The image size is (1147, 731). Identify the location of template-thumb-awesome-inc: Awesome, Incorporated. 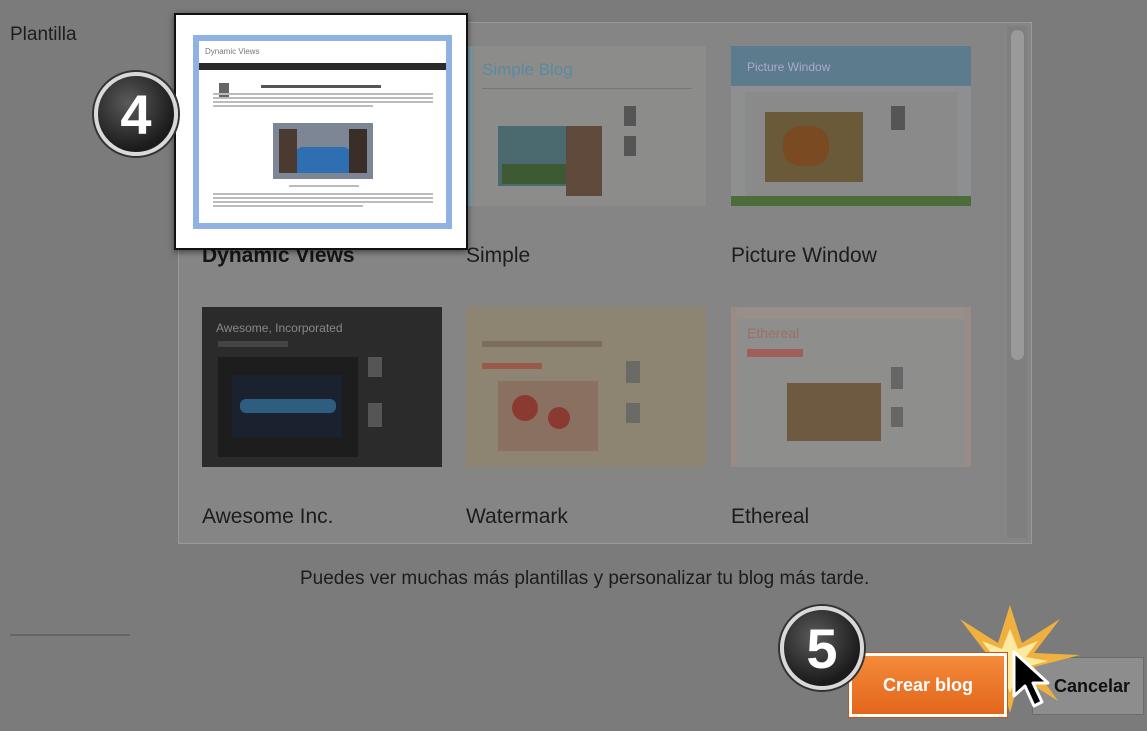
(322, 387).